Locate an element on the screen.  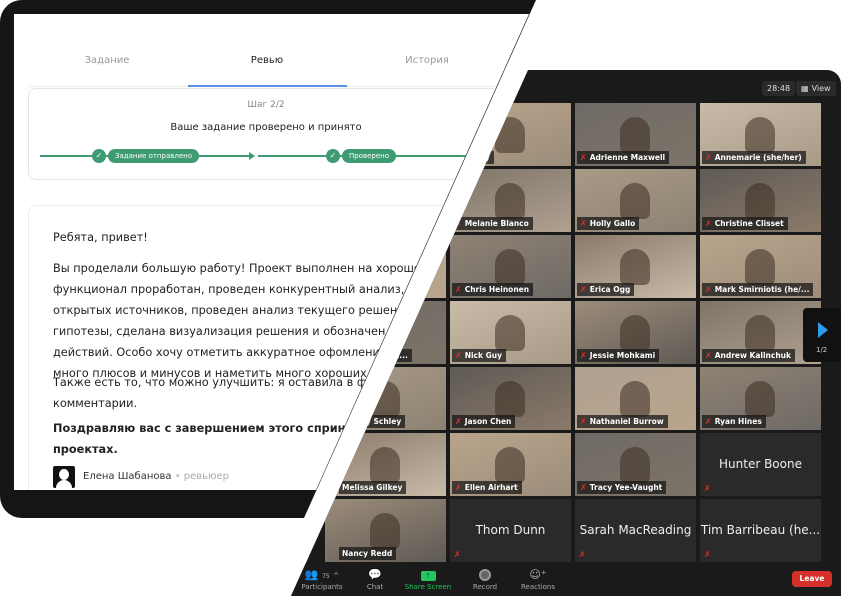
participant-name: Thom Dunn is located at coordinates (510, 530).